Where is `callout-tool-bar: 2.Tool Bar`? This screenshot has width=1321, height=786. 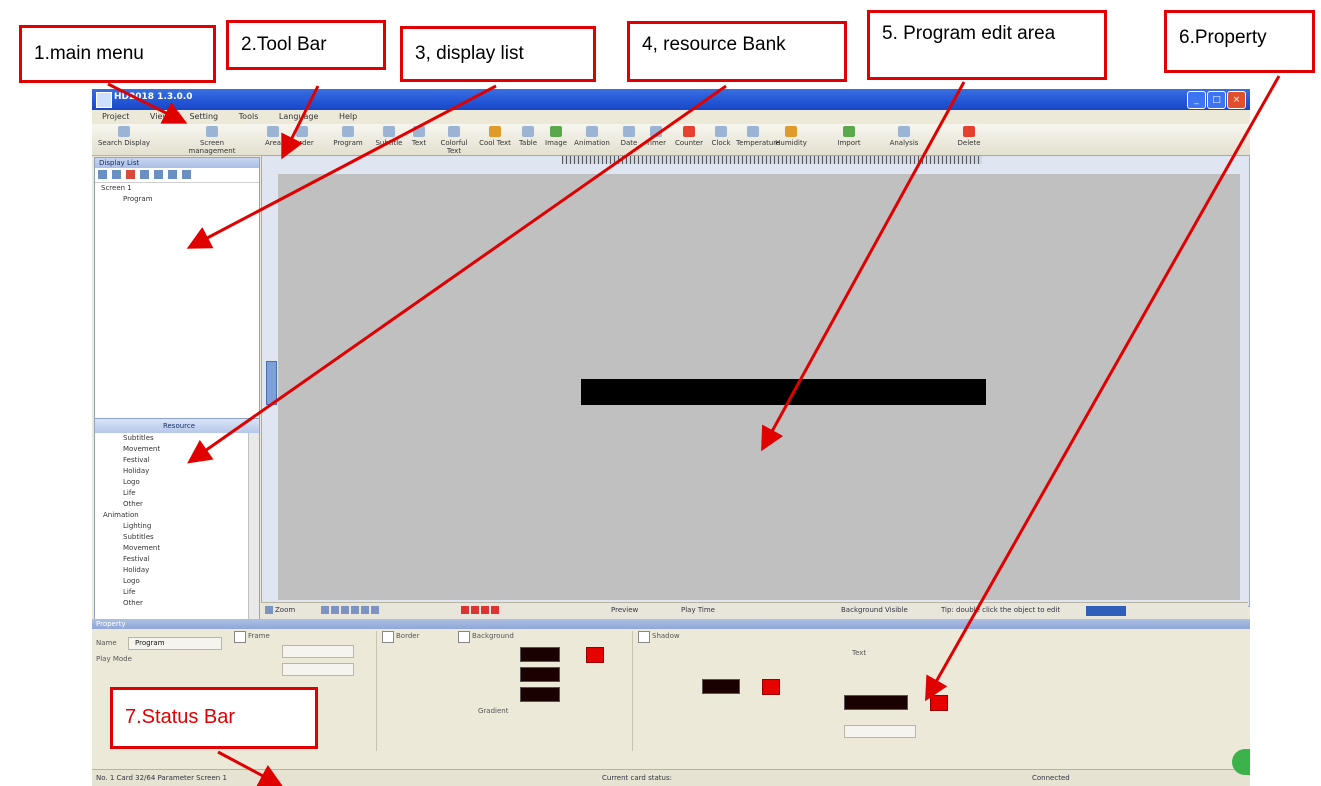
callout-tool-bar: 2.Tool Bar is located at coordinates (306, 45).